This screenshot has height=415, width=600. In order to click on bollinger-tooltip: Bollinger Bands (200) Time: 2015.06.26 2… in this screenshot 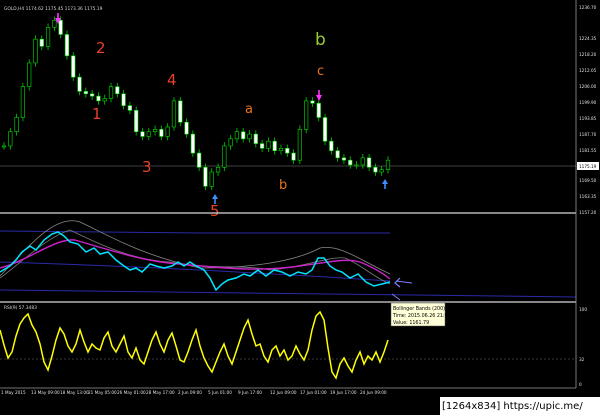, I will do `click(420, 314)`.